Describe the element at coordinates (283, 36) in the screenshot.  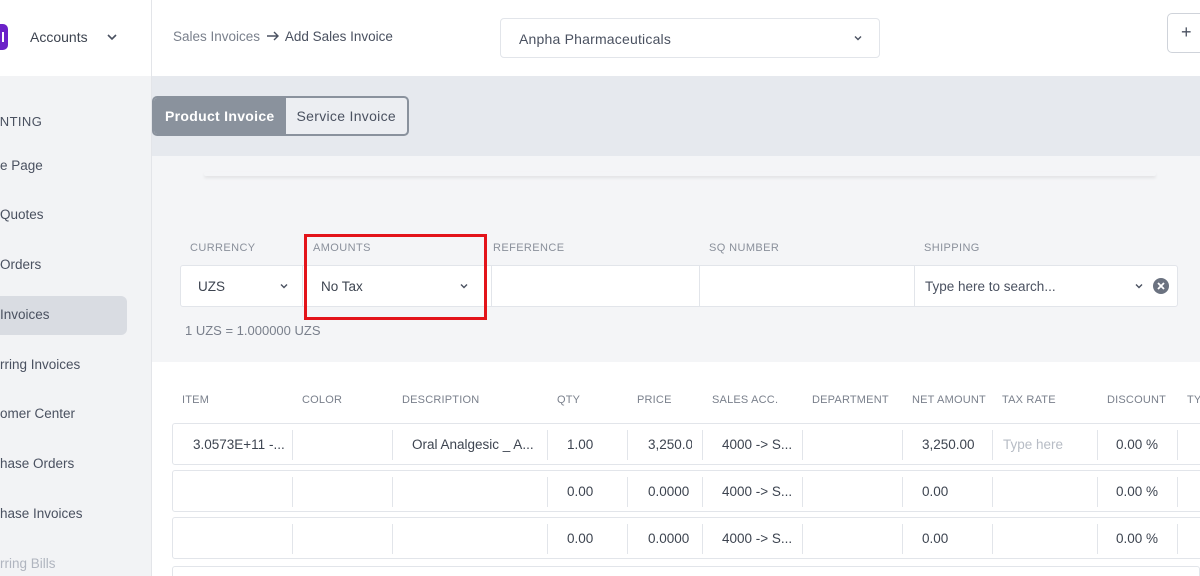
I see `breadcrumb: Sales Invoices Add Sales Invoice` at that location.